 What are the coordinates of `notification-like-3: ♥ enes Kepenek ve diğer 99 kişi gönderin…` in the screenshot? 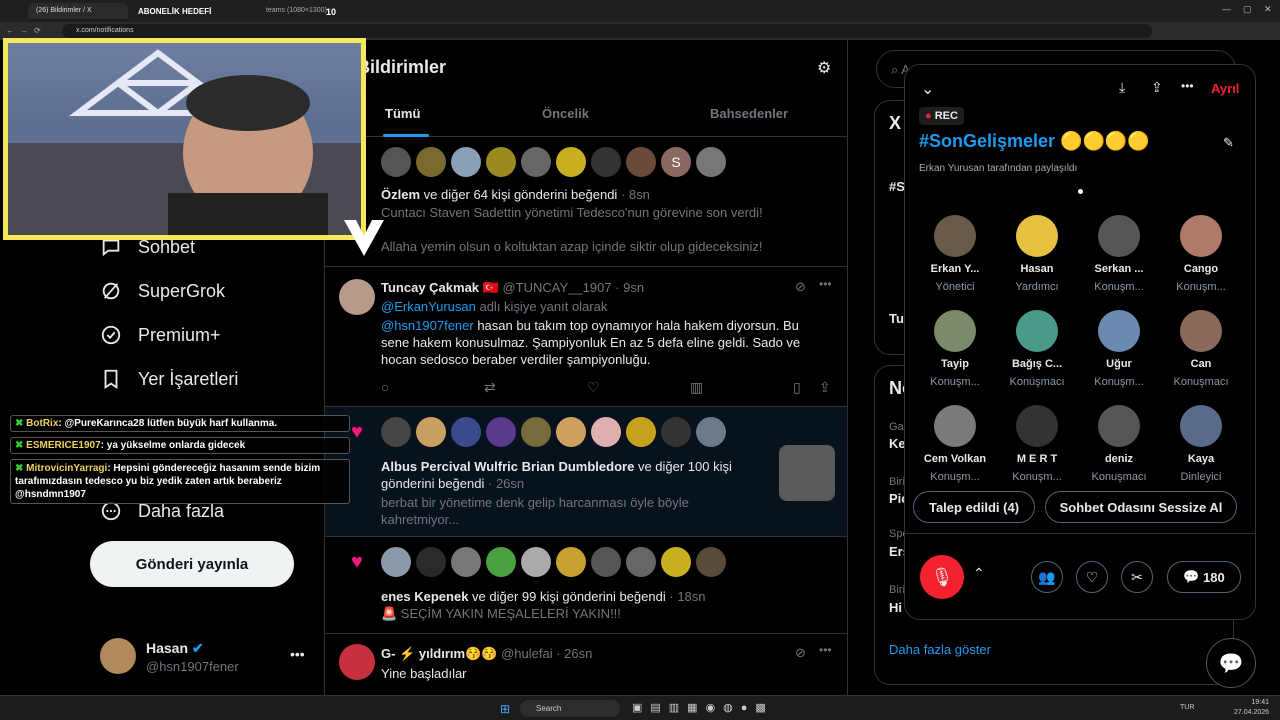 It's located at (586, 585).